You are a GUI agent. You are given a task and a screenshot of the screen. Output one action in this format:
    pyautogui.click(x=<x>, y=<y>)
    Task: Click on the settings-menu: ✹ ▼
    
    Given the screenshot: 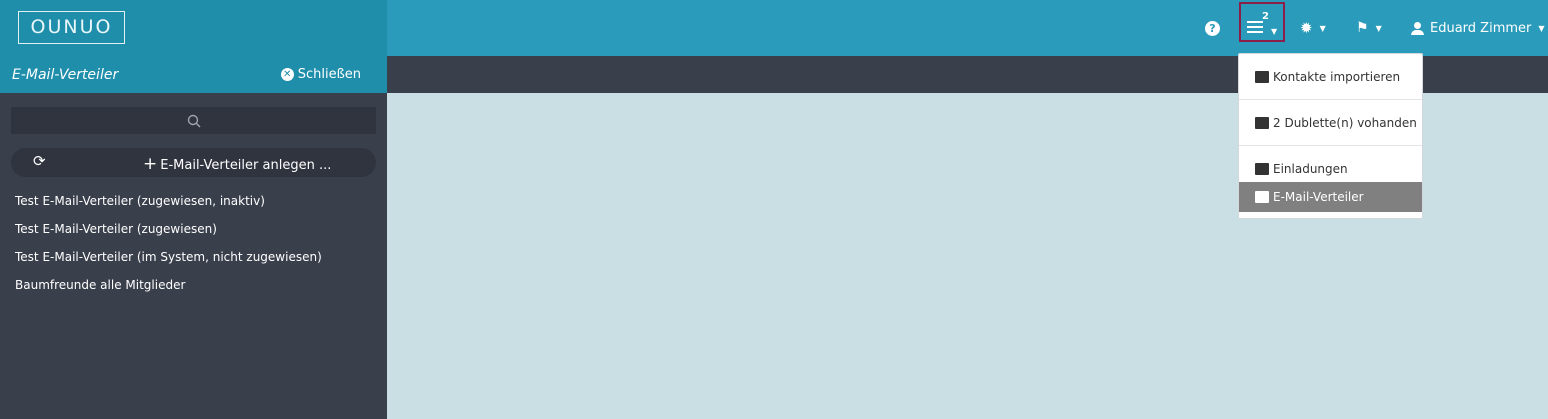 What is the action you would take?
    pyautogui.click(x=1313, y=28)
    